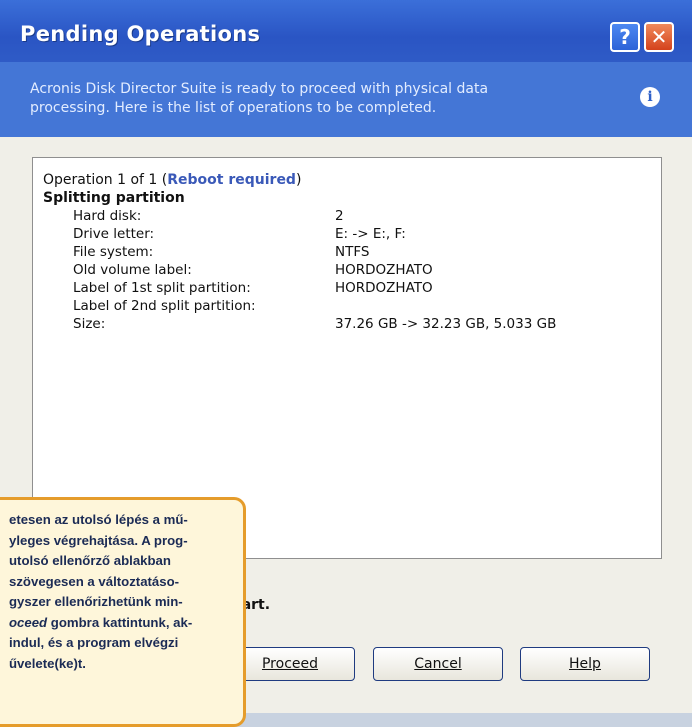  What do you see at coordinates (164, 306) in the screenshot?
I see `detail-label: Label of 2nd split partition:` at bounding box center [164, 306].